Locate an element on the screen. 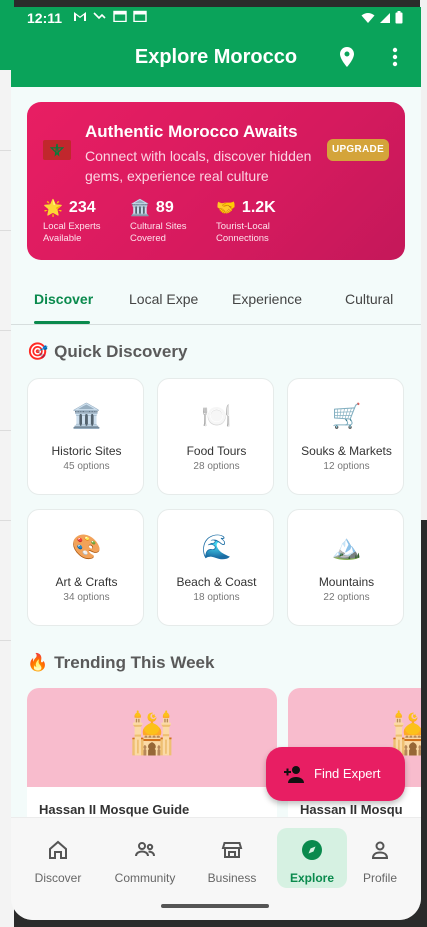 Image resolution: width=427 pixels, height=927 pixels. stat-value: 89 is located at coordinates (164, 207).